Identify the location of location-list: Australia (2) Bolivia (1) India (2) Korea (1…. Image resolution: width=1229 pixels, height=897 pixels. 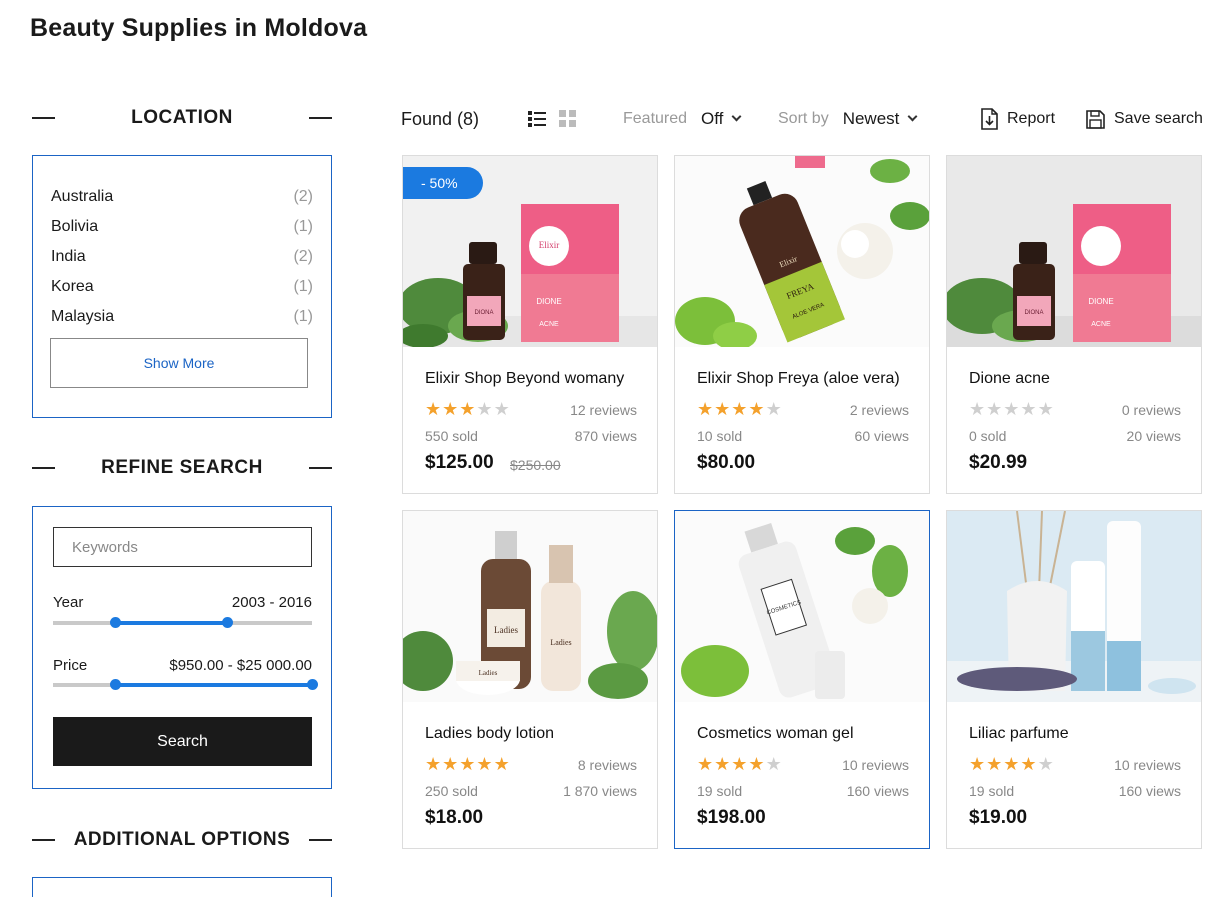
(182, 244).